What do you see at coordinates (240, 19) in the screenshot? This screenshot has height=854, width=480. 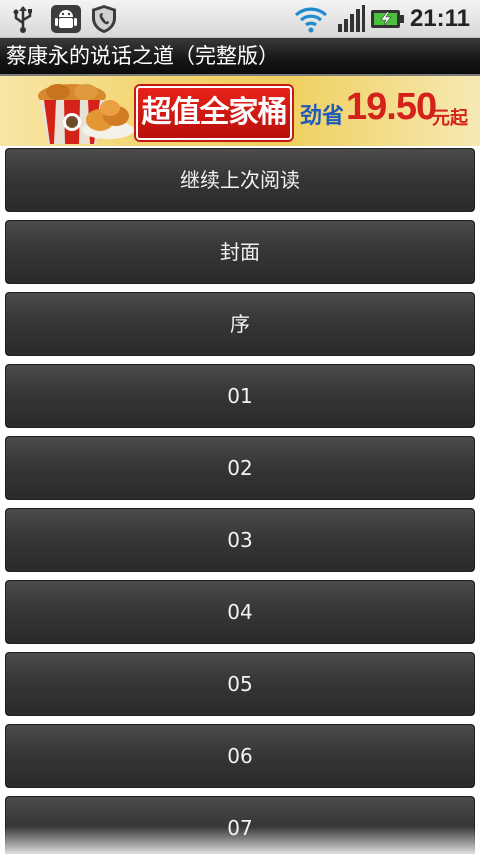 I see `status-bar: 21:11` at bounding box center [240, 19].